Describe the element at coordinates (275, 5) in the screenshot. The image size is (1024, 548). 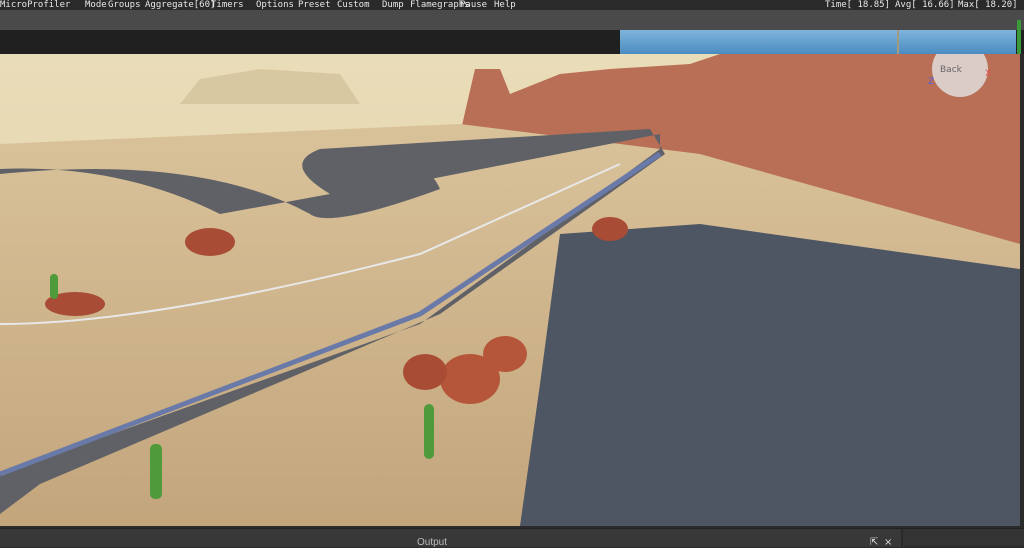
I see `menu-options: Options` at that location.